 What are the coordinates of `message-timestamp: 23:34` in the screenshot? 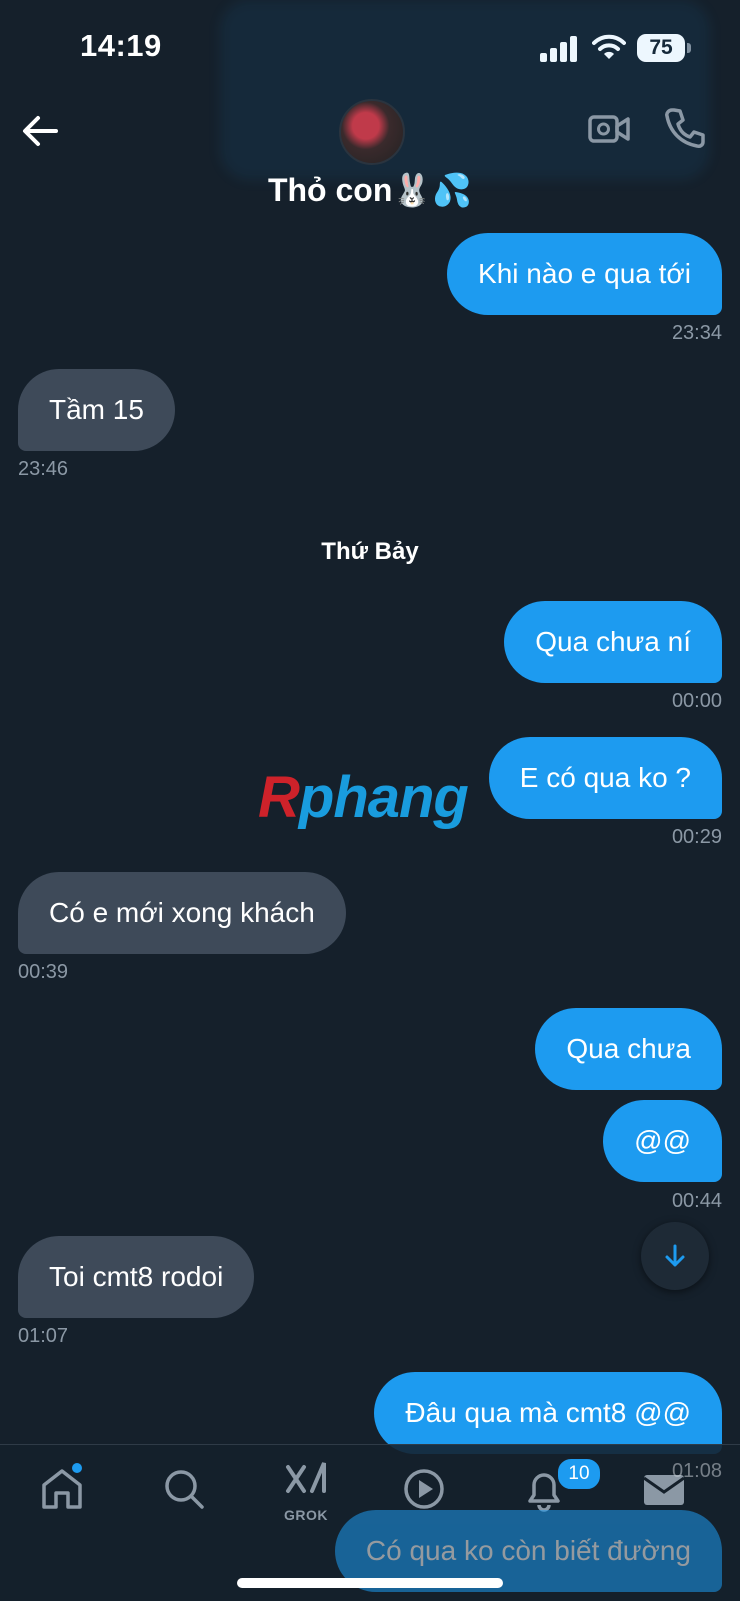 It's located at (696, 333).